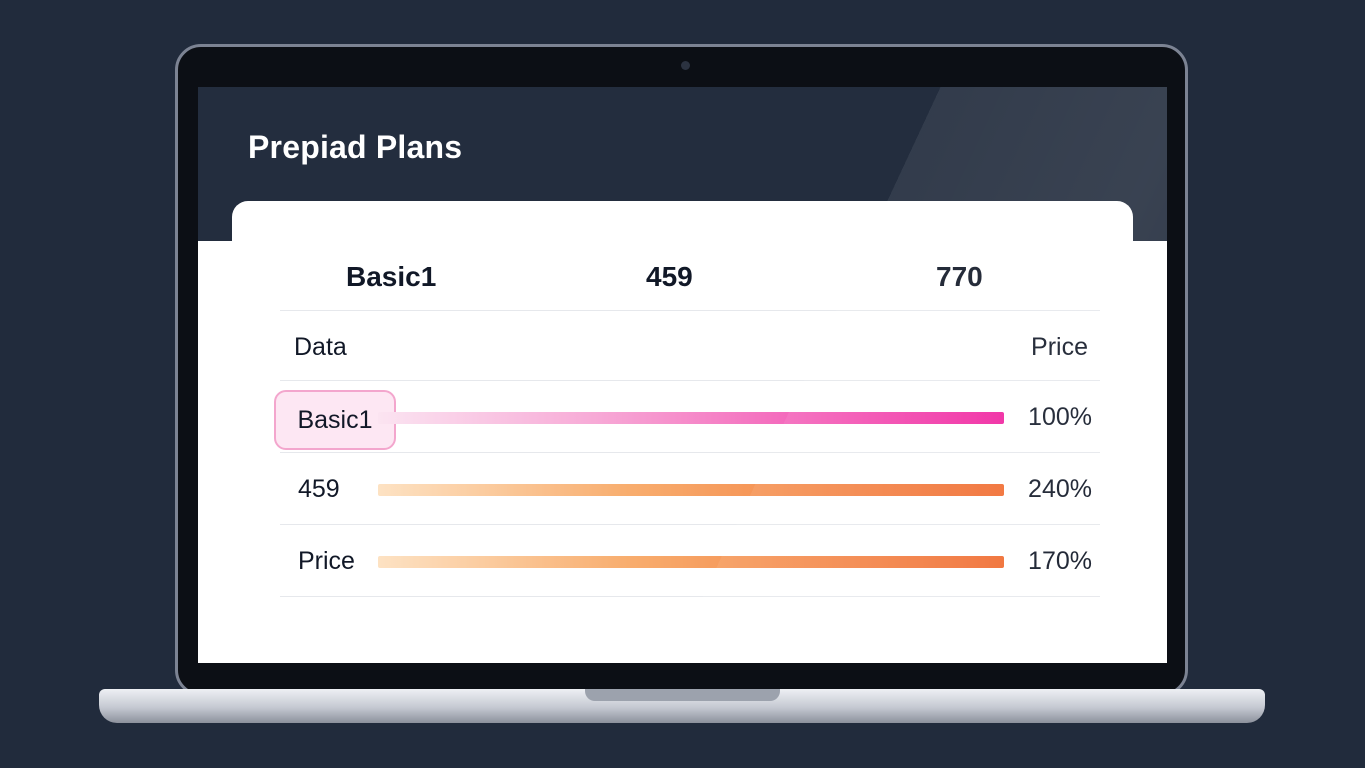 The image size is (1365, 768). What do you see at coordinates (669, 277) in the screenshot?
I see `header-cell: 459` at bounding box center [669, 277].